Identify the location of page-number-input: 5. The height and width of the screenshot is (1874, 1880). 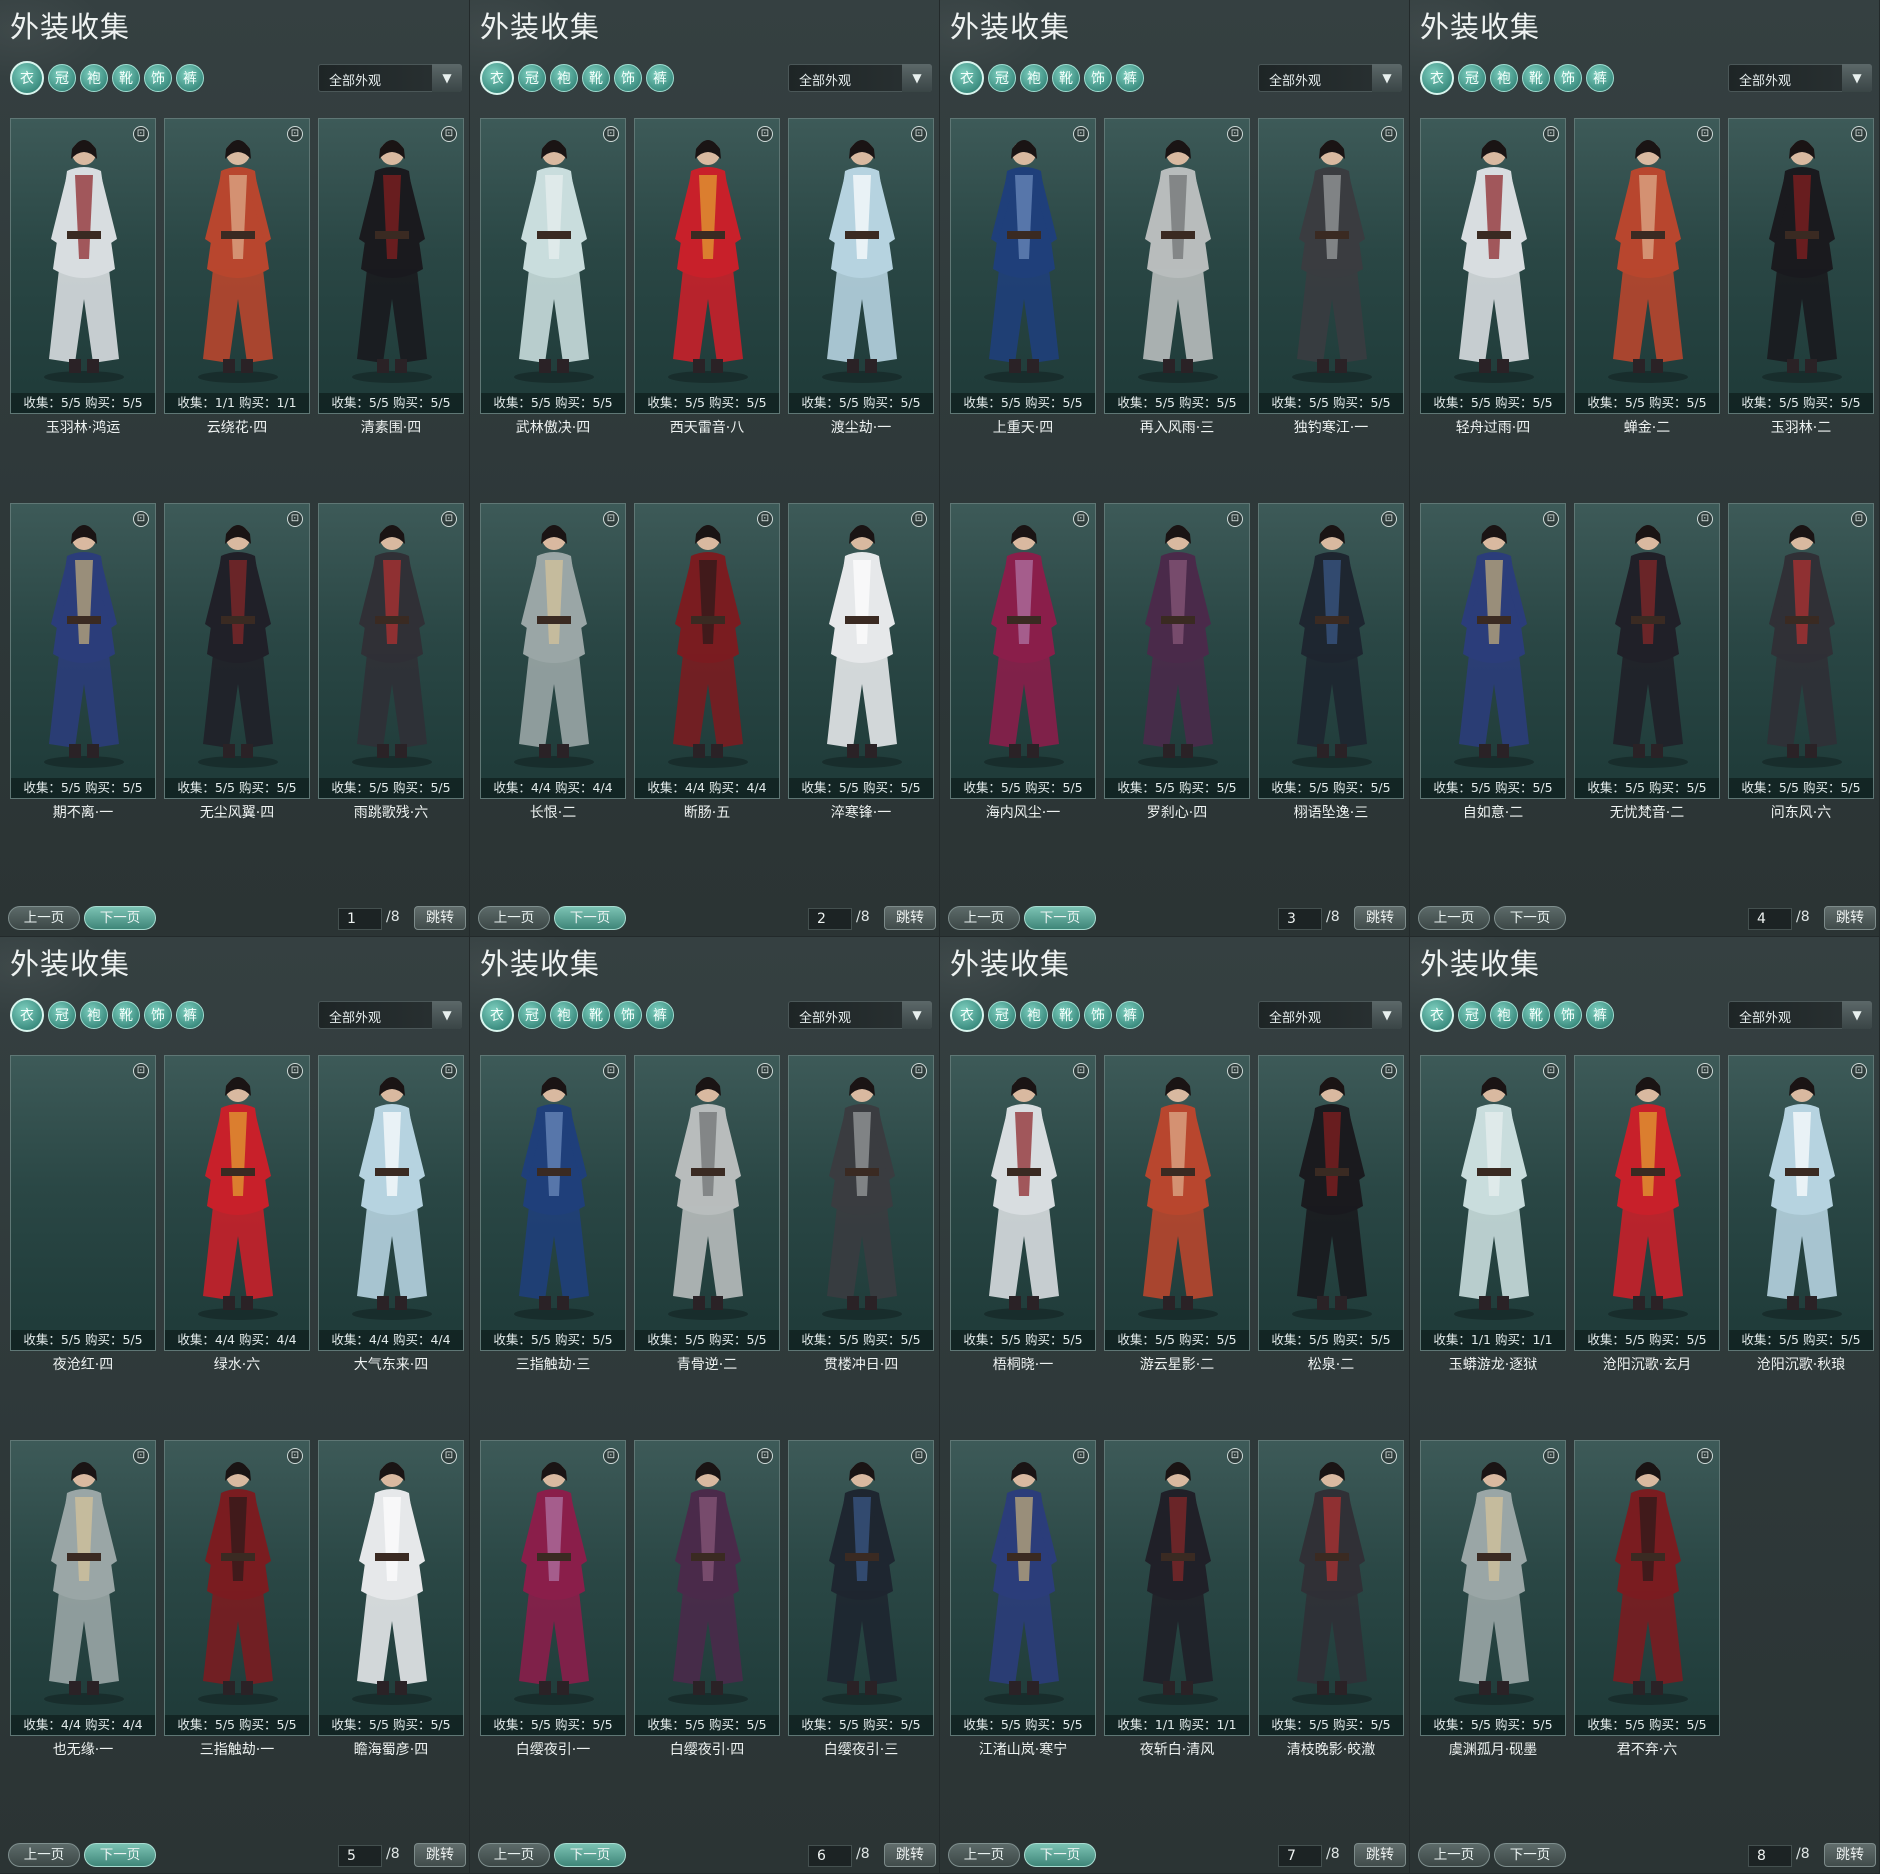
(360, 1856).